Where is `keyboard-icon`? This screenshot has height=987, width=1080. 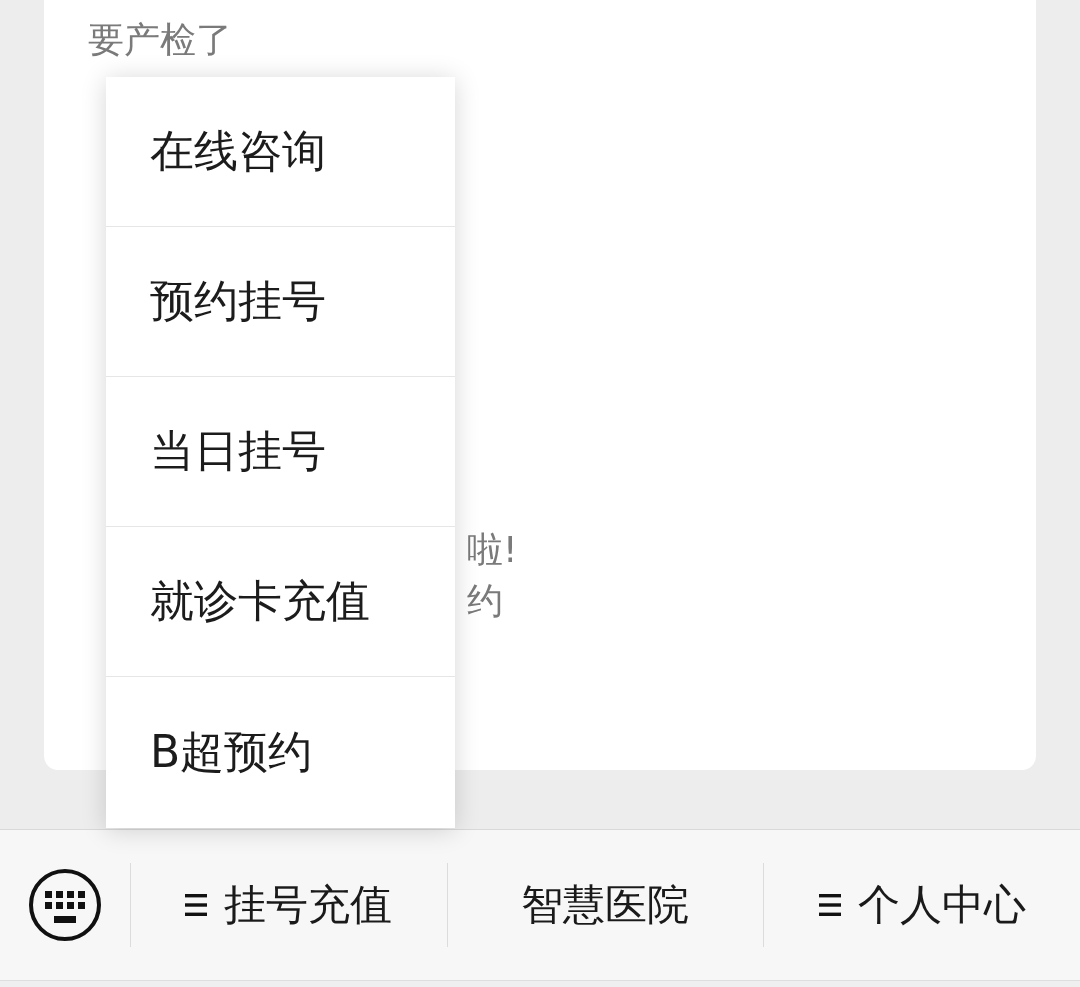
keyboard-icon is located at coordinates (65, 905).